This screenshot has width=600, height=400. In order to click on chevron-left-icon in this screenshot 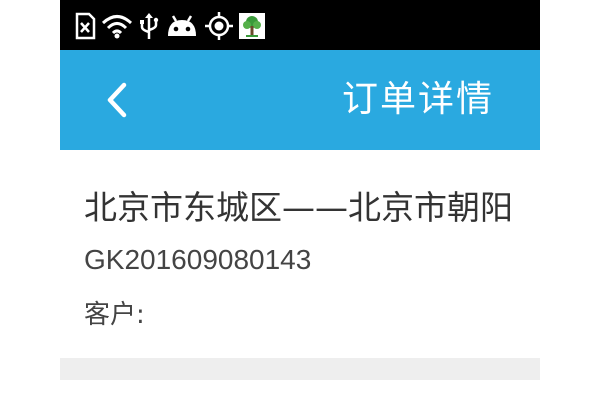, I will do `click(117, 100)`.